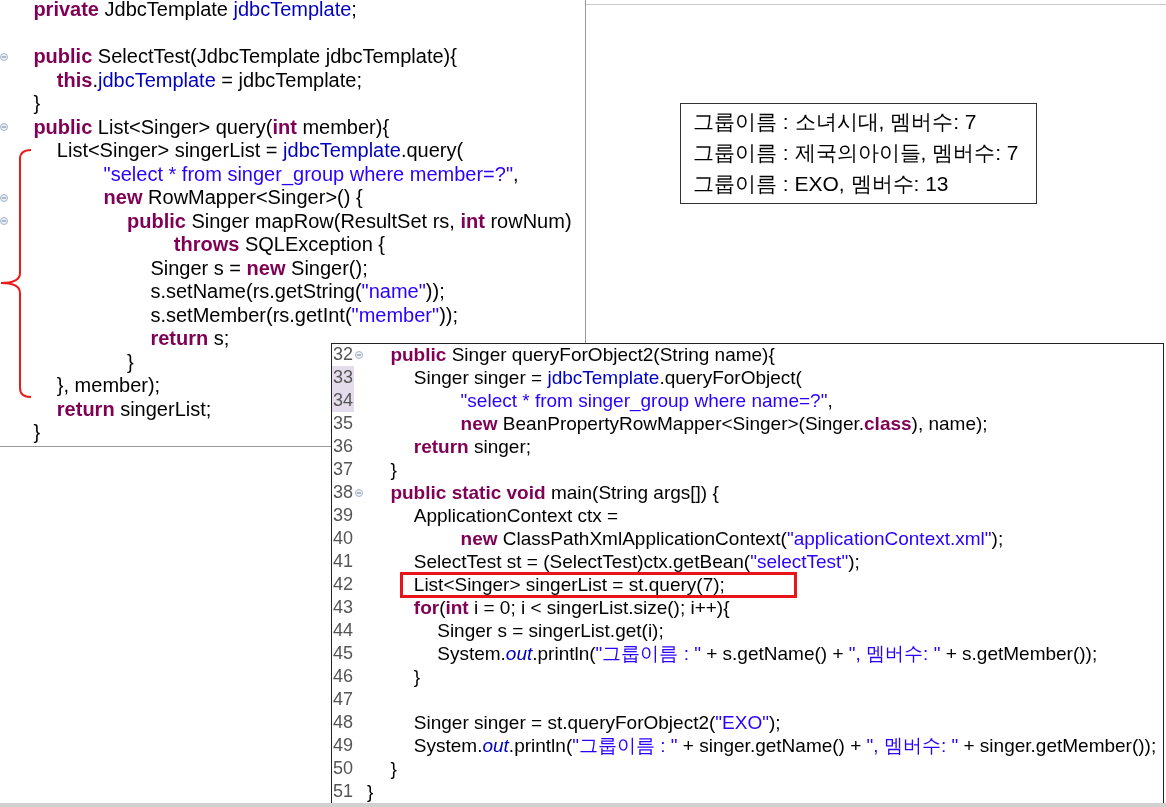  I want to click on code-line: SelectTest st = (SelectTest)ctx.getBean("selectTest");, so click(636, 561).